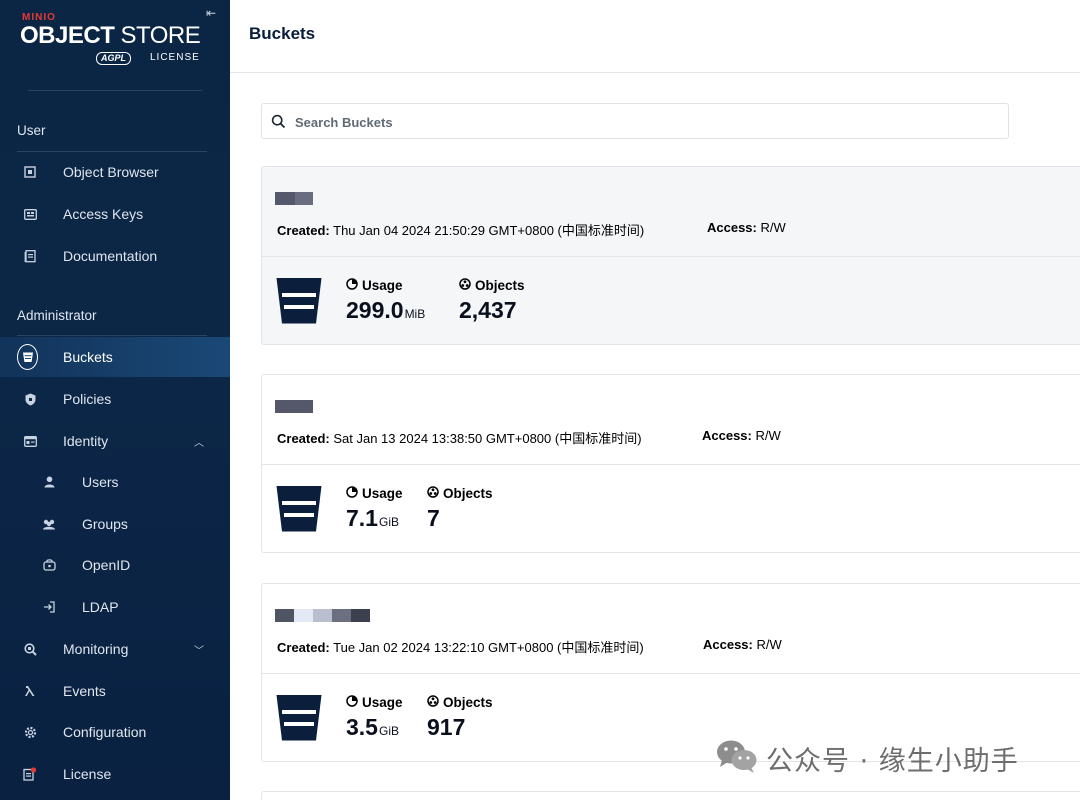  I want to click on sidebar-item-documentation: Documentation, so click(115, 256).